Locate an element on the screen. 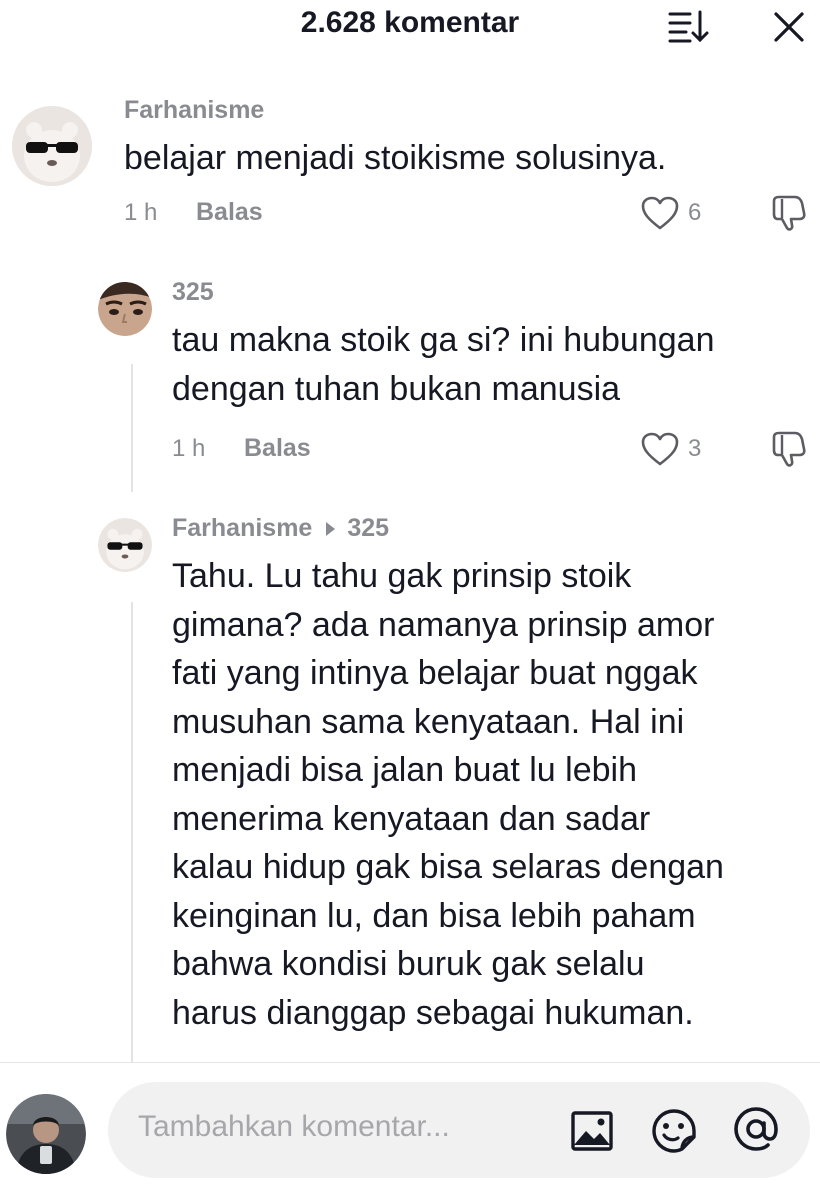 This screenshot has height=1200, width=820. comment-text-line: menjadi bisa jalan buat lu lebih is located at coordinates (404, 770).